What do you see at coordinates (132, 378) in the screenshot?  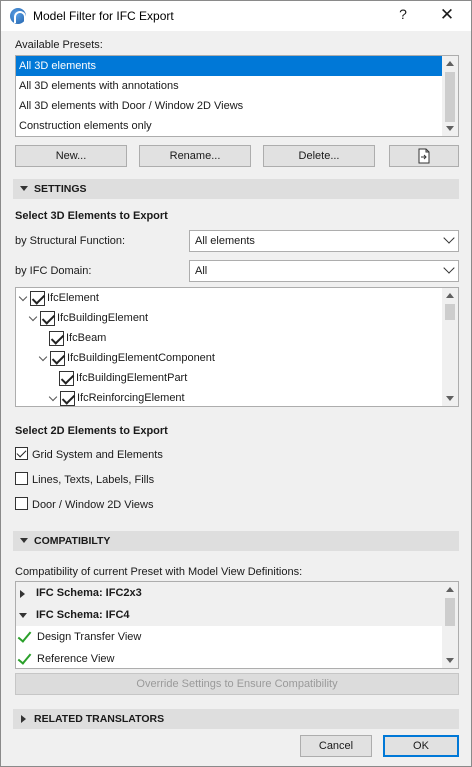 I see `tree-label: IfcBuildingElementPart` at bounding box center [132, 378].